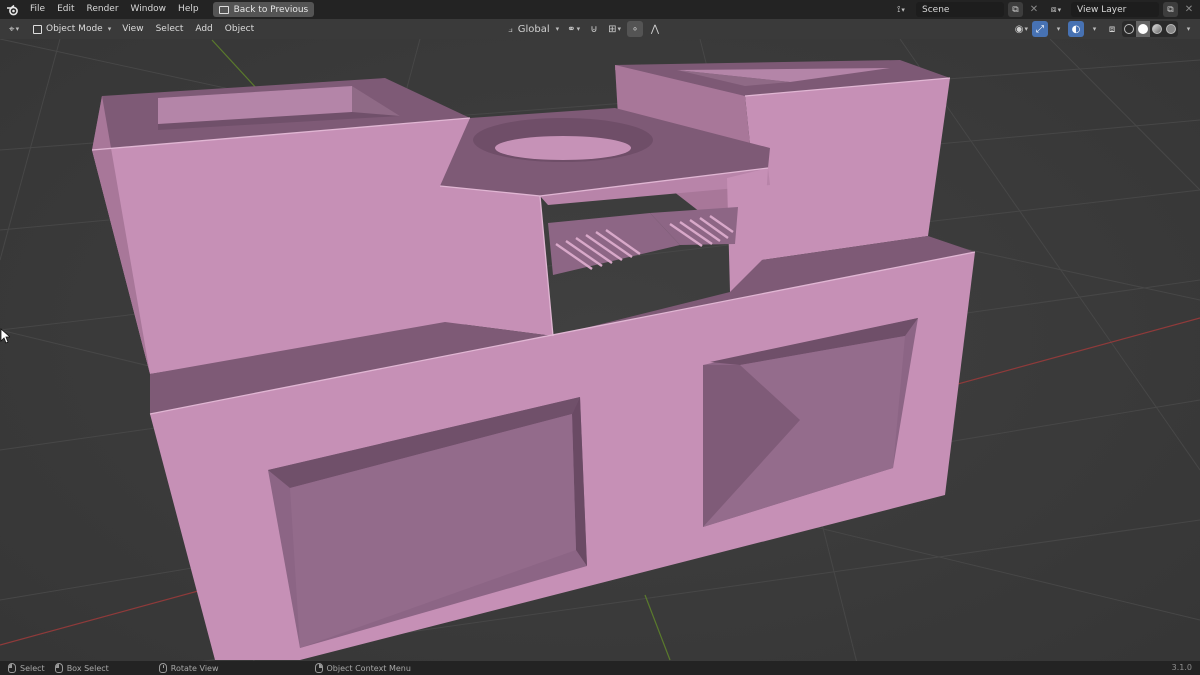 Image resolution: width=1200 pixels, height=675 pixels. Describe the element at coordinates (87, 668) in the screenshot. I see `status-box-select-label: Box Select` at that location.